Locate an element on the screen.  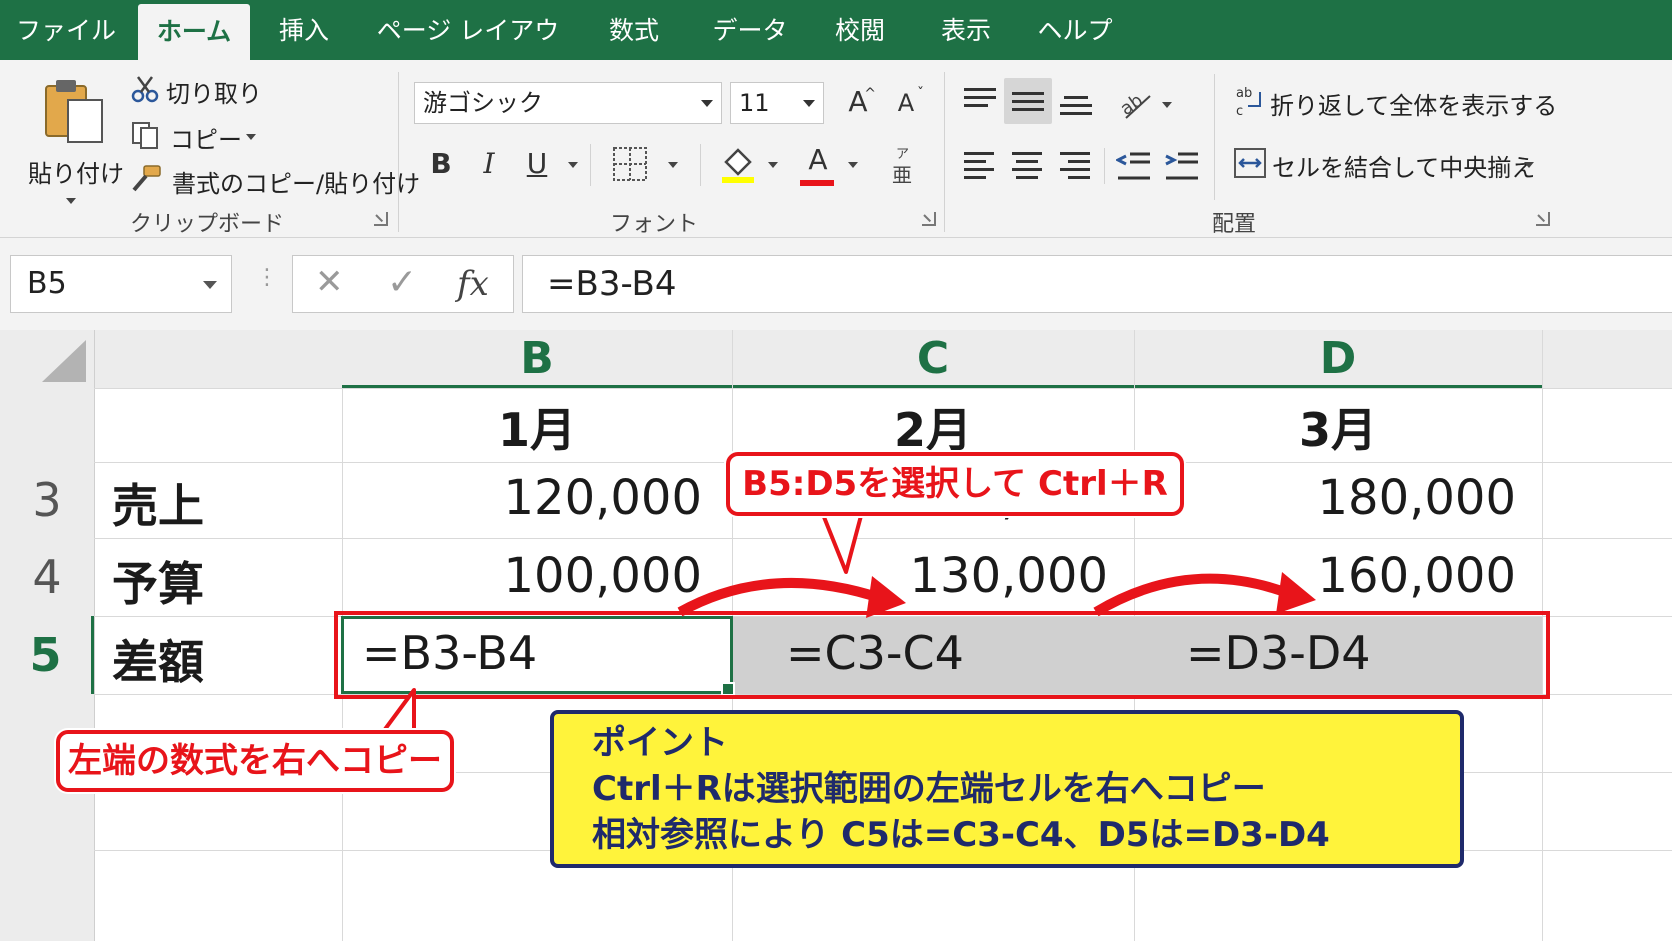
name-box: B5 is located at coordinates (121, 284).